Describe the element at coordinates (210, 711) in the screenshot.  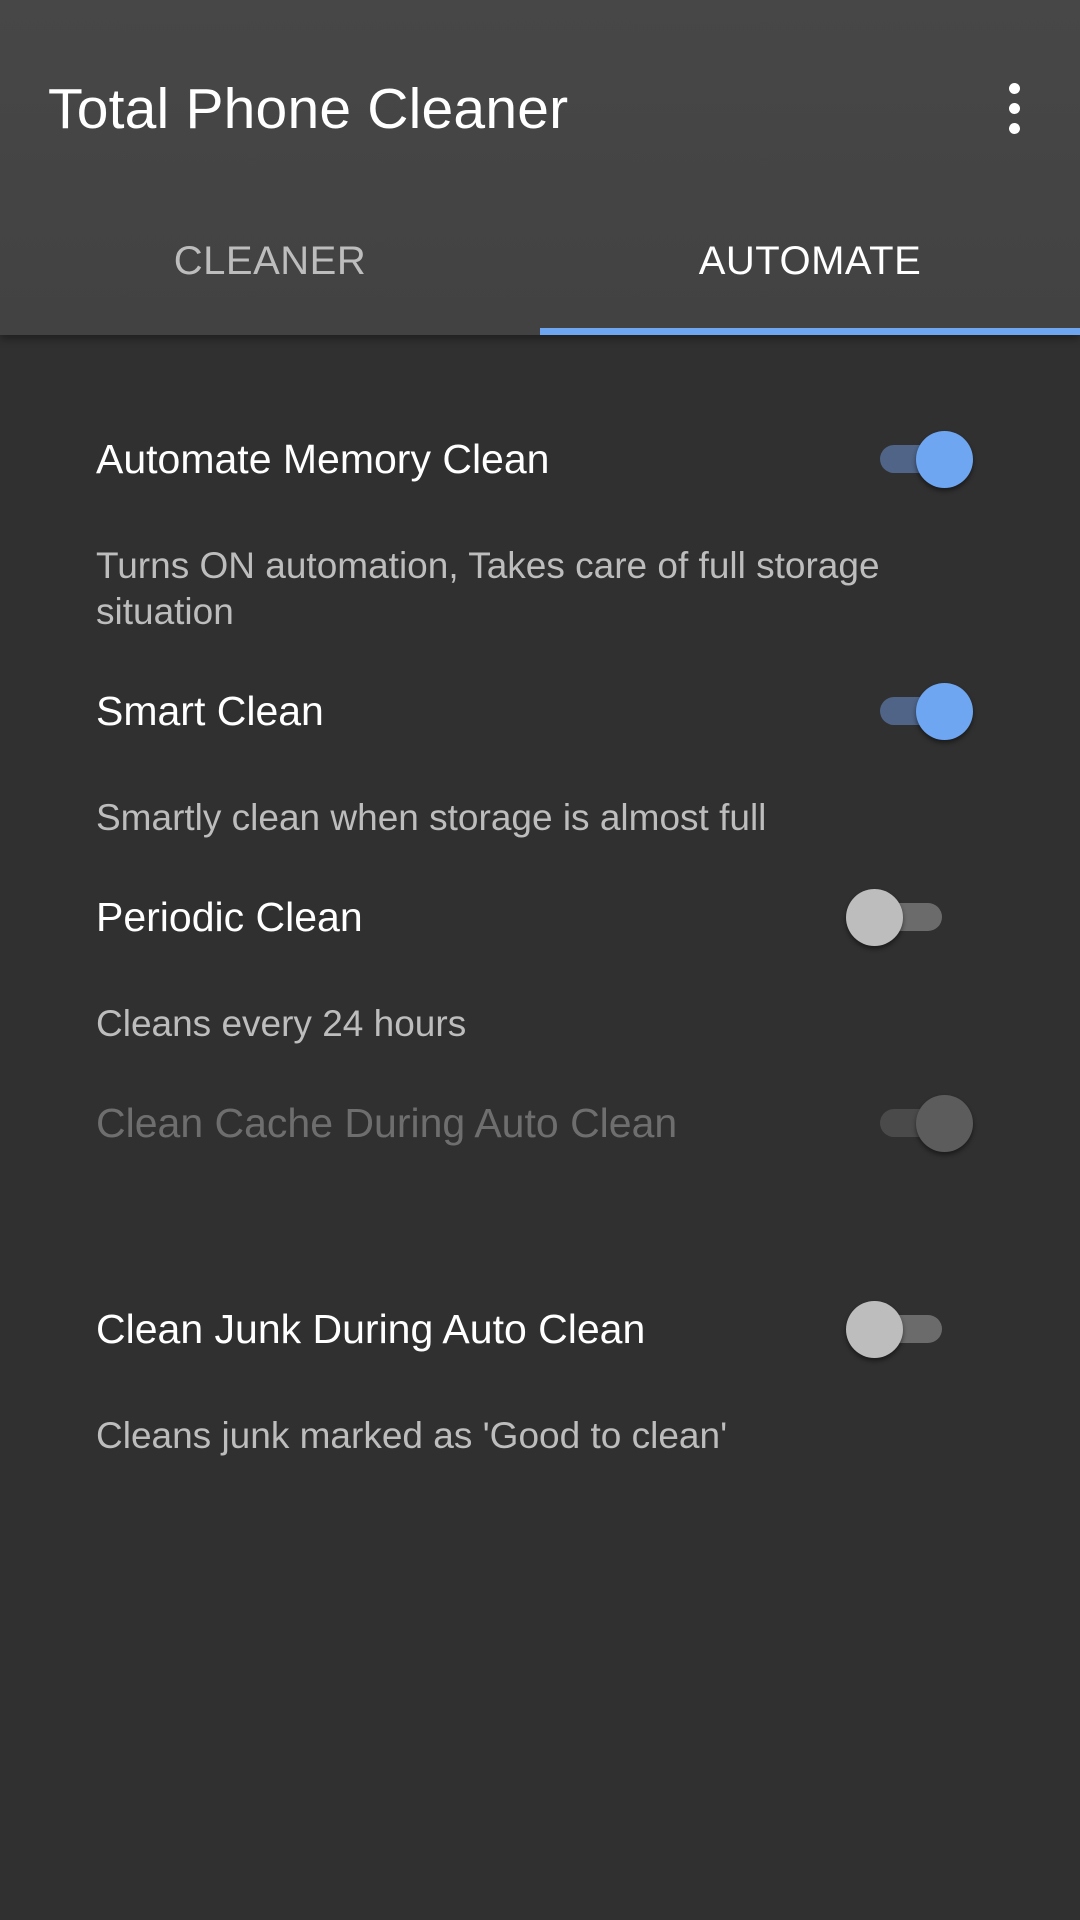
I see `setting-title: Smart Clean` at that location.